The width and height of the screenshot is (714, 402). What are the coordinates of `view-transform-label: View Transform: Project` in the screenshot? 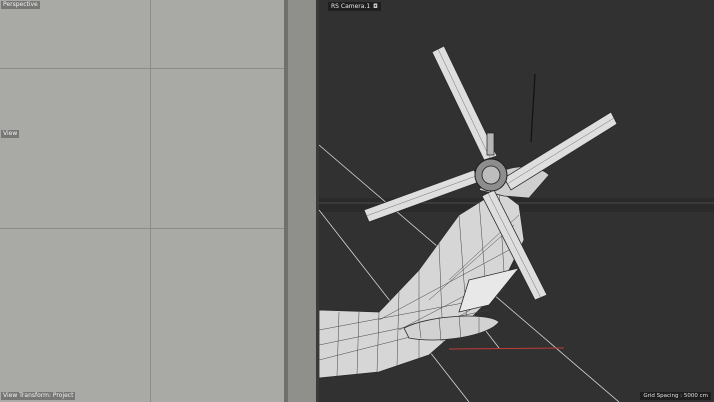 It's located at (38, 396).